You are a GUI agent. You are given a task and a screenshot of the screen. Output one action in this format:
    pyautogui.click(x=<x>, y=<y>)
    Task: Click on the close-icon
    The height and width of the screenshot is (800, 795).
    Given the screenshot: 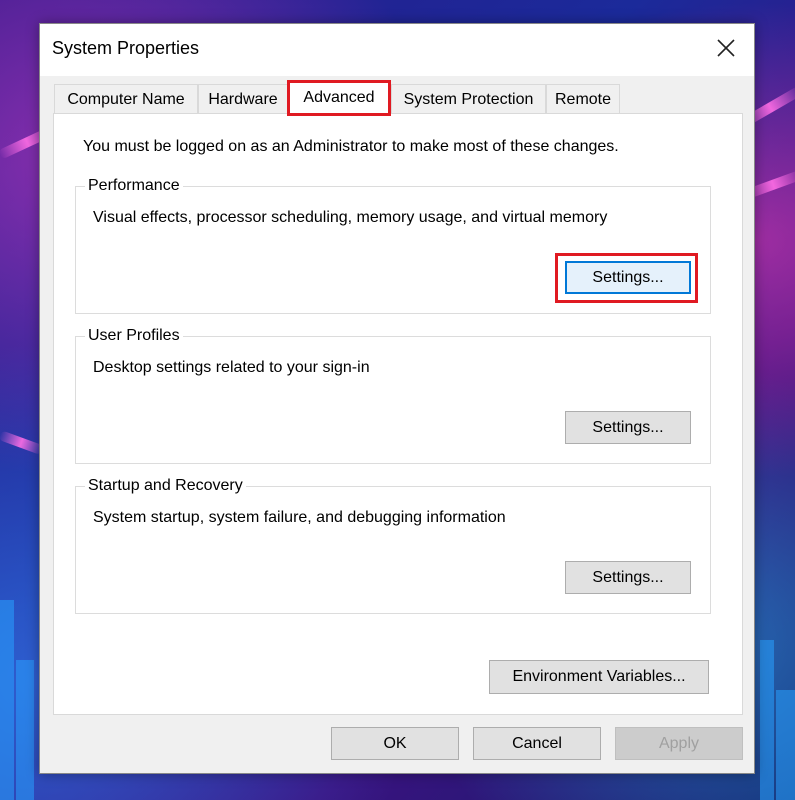 What is the action you would take?
    pyautogui.click(x=726, y=48)
    